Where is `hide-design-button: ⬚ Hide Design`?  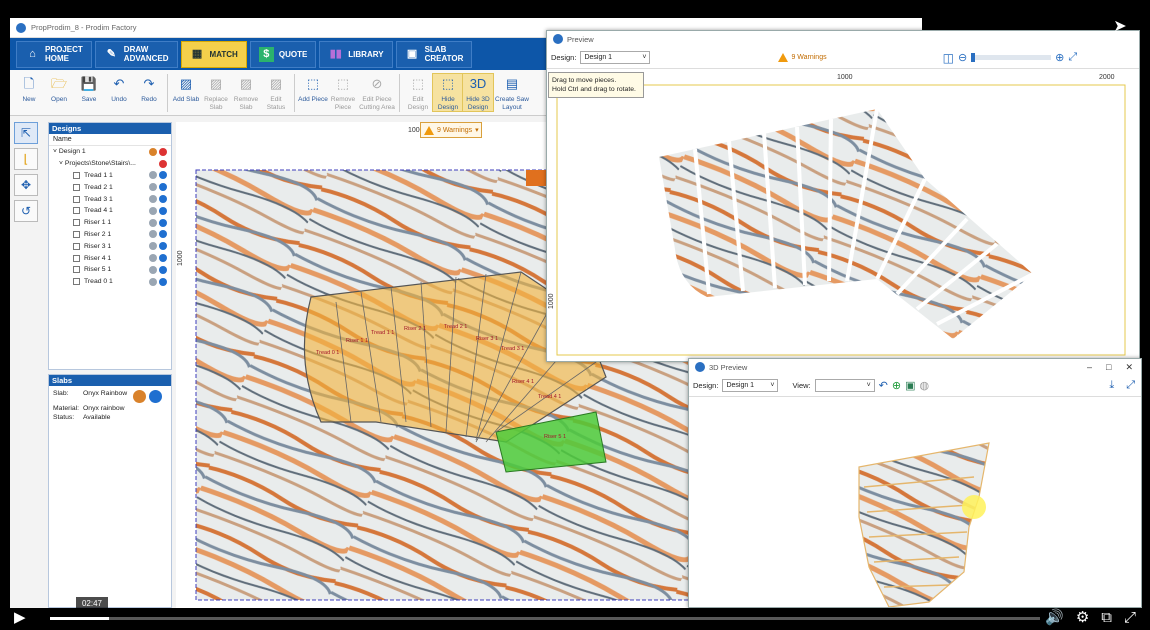
hide-design-button: ⬚ Hide Design is located at coordinates (448, 92).